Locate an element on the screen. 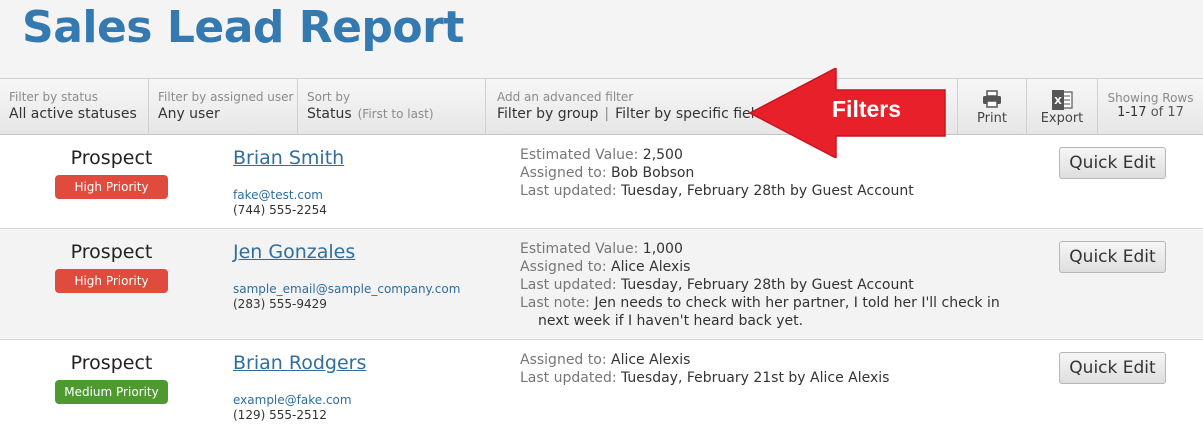  user-filter-label: Filter by assigned user is located at coordinates (226, 97).